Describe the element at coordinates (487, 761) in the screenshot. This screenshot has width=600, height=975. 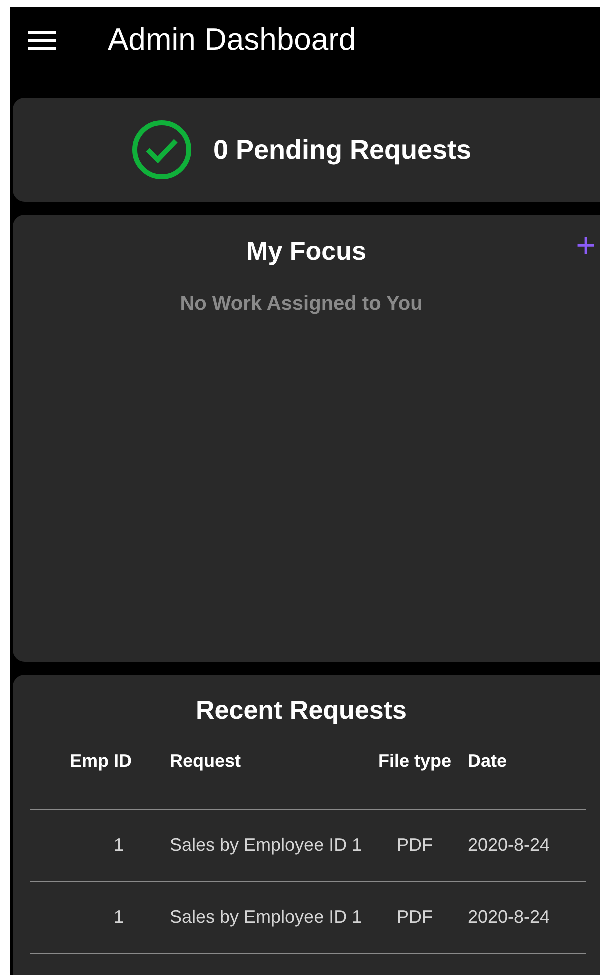
I see `column-header: Date` at that location.